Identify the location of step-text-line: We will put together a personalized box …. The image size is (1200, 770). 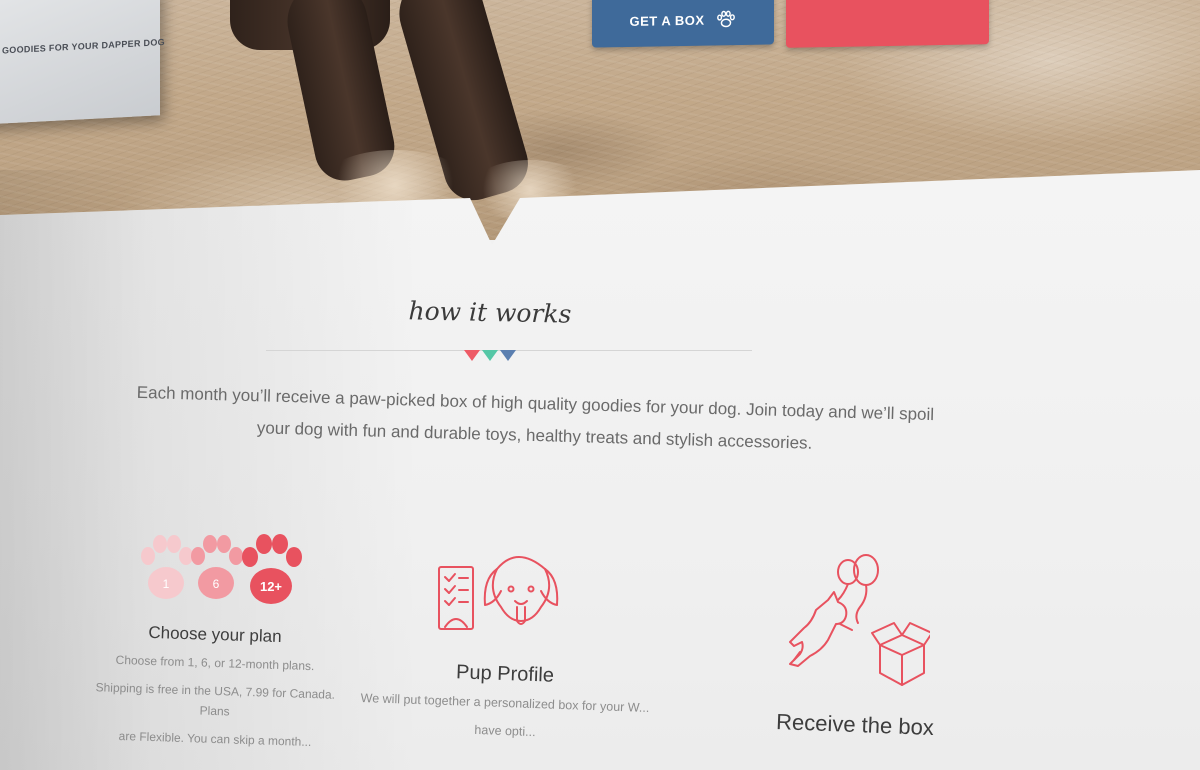
(505, 703).